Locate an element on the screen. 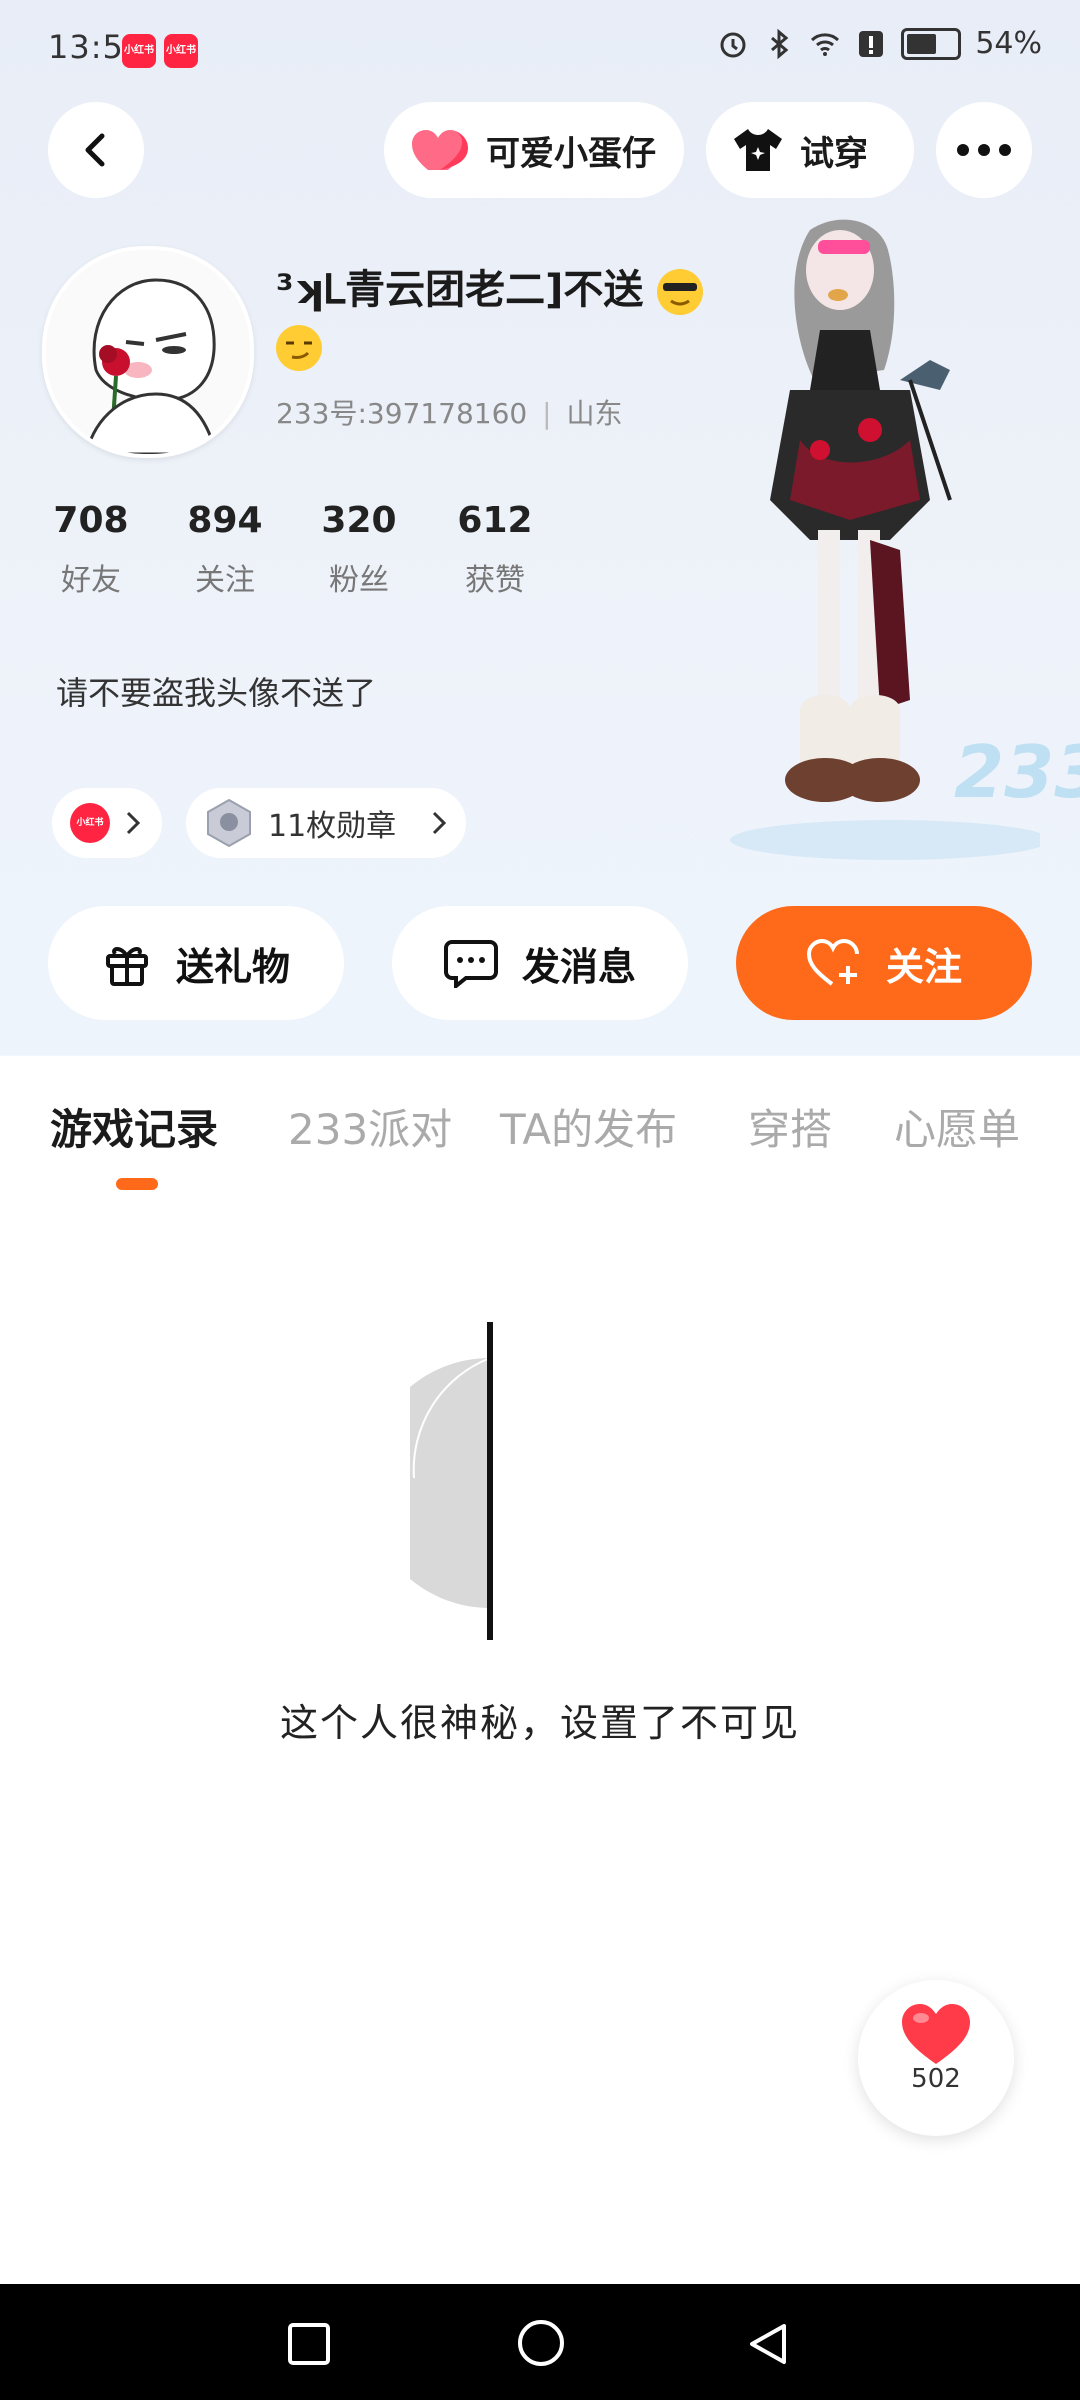 The width and height of the screenshot is (1080, 2400). battery-icon is located at coordinates (931, 43).